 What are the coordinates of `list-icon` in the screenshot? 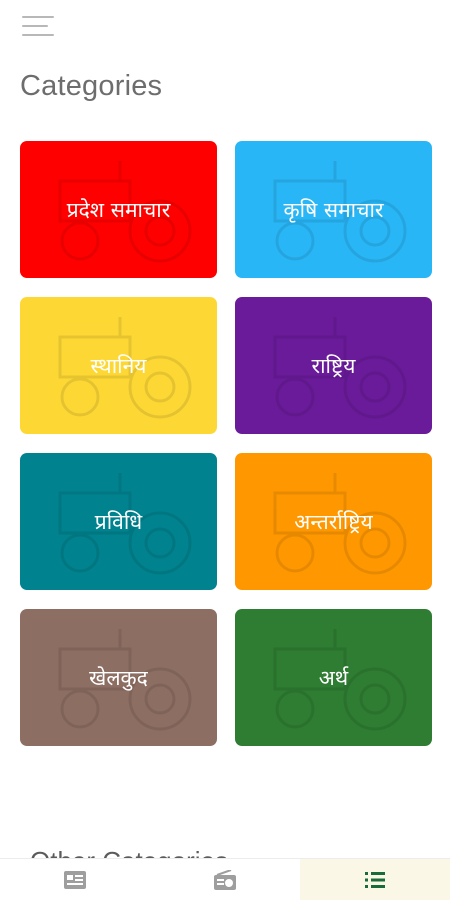 It's located at (375, 879).